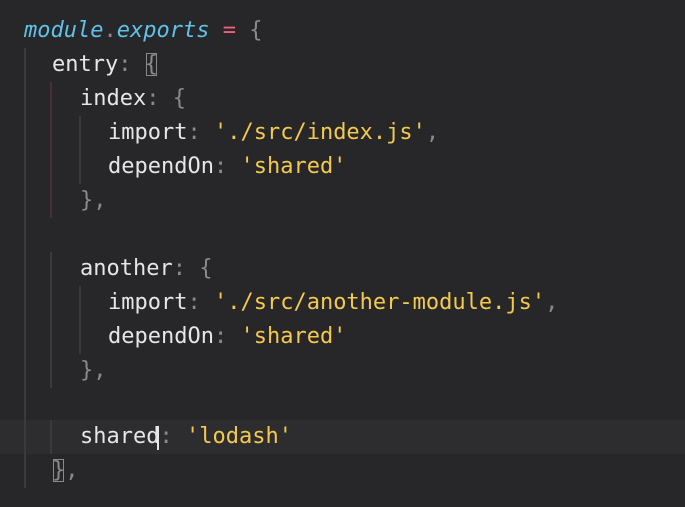 The image size is (685, 507). What do you see at coordinates (158, 438) in the screenshot?
I see `text-cursor` at bounding box center [158, 438].